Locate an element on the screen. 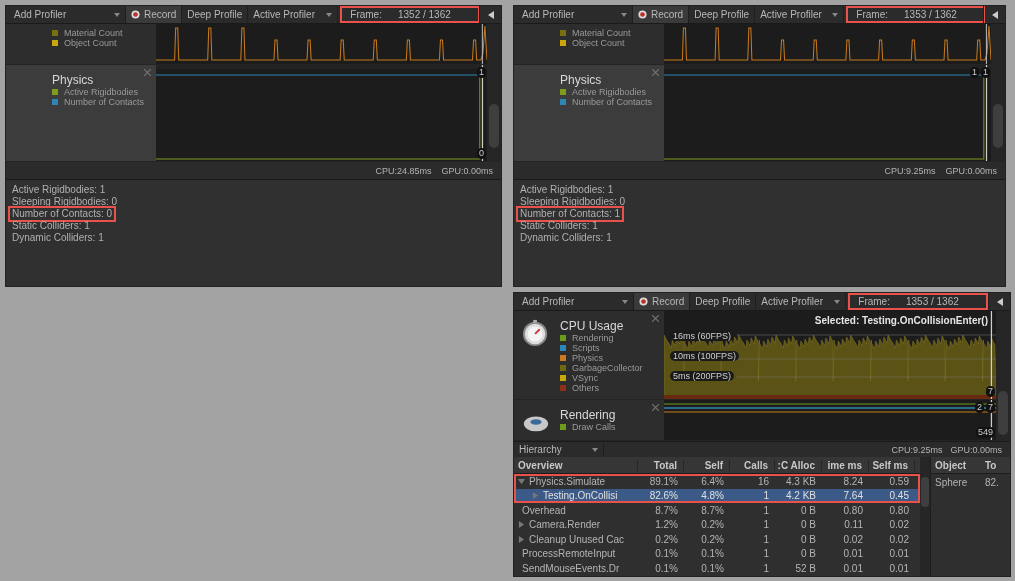 Image resolution: width=1015 pixels, height=581 pixels. gpu-time: GPU:0.00ms is located at coordinates (467, 170).